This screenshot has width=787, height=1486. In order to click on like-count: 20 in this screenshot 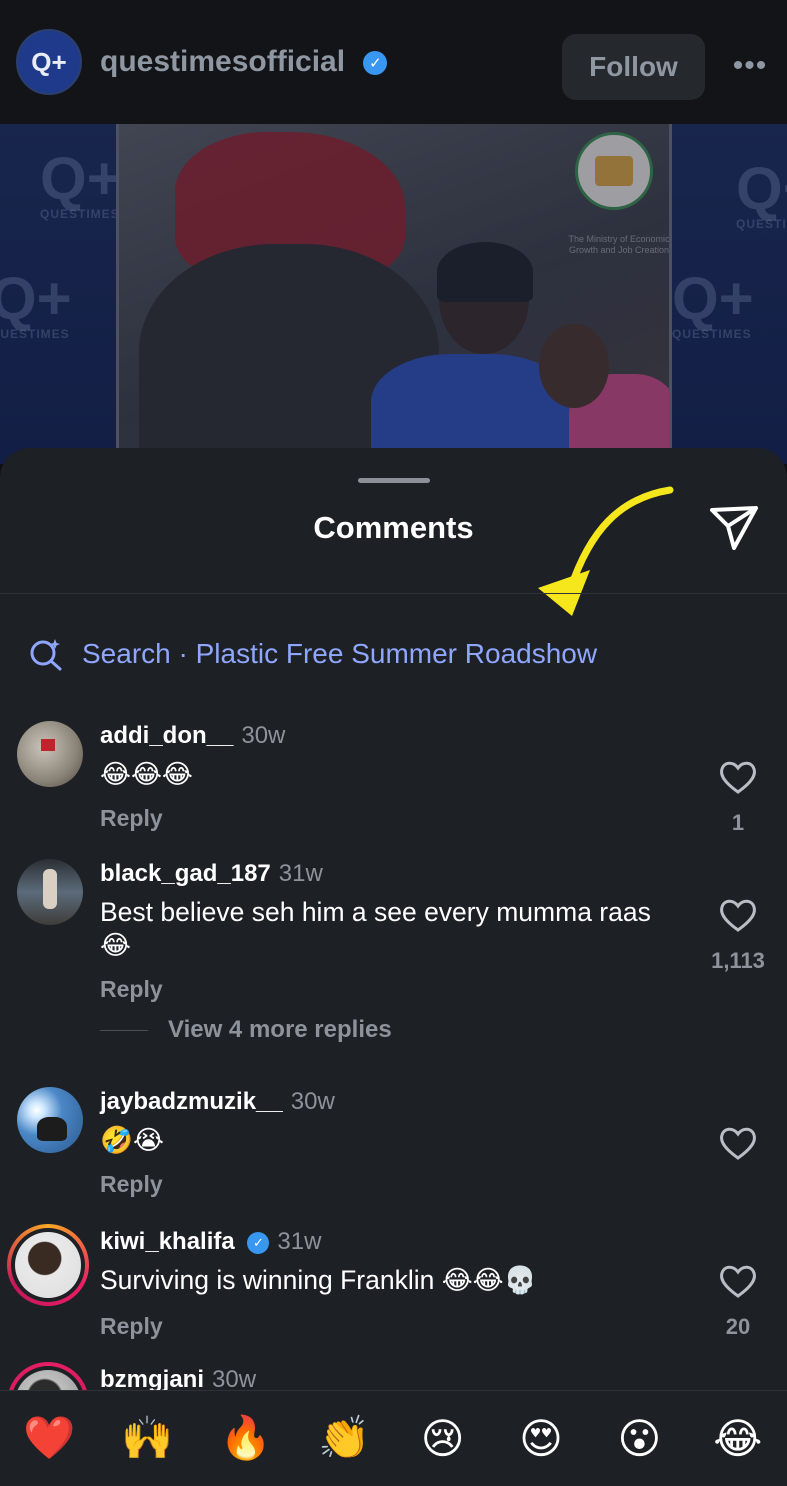, I will do `click(738, 1326)`.